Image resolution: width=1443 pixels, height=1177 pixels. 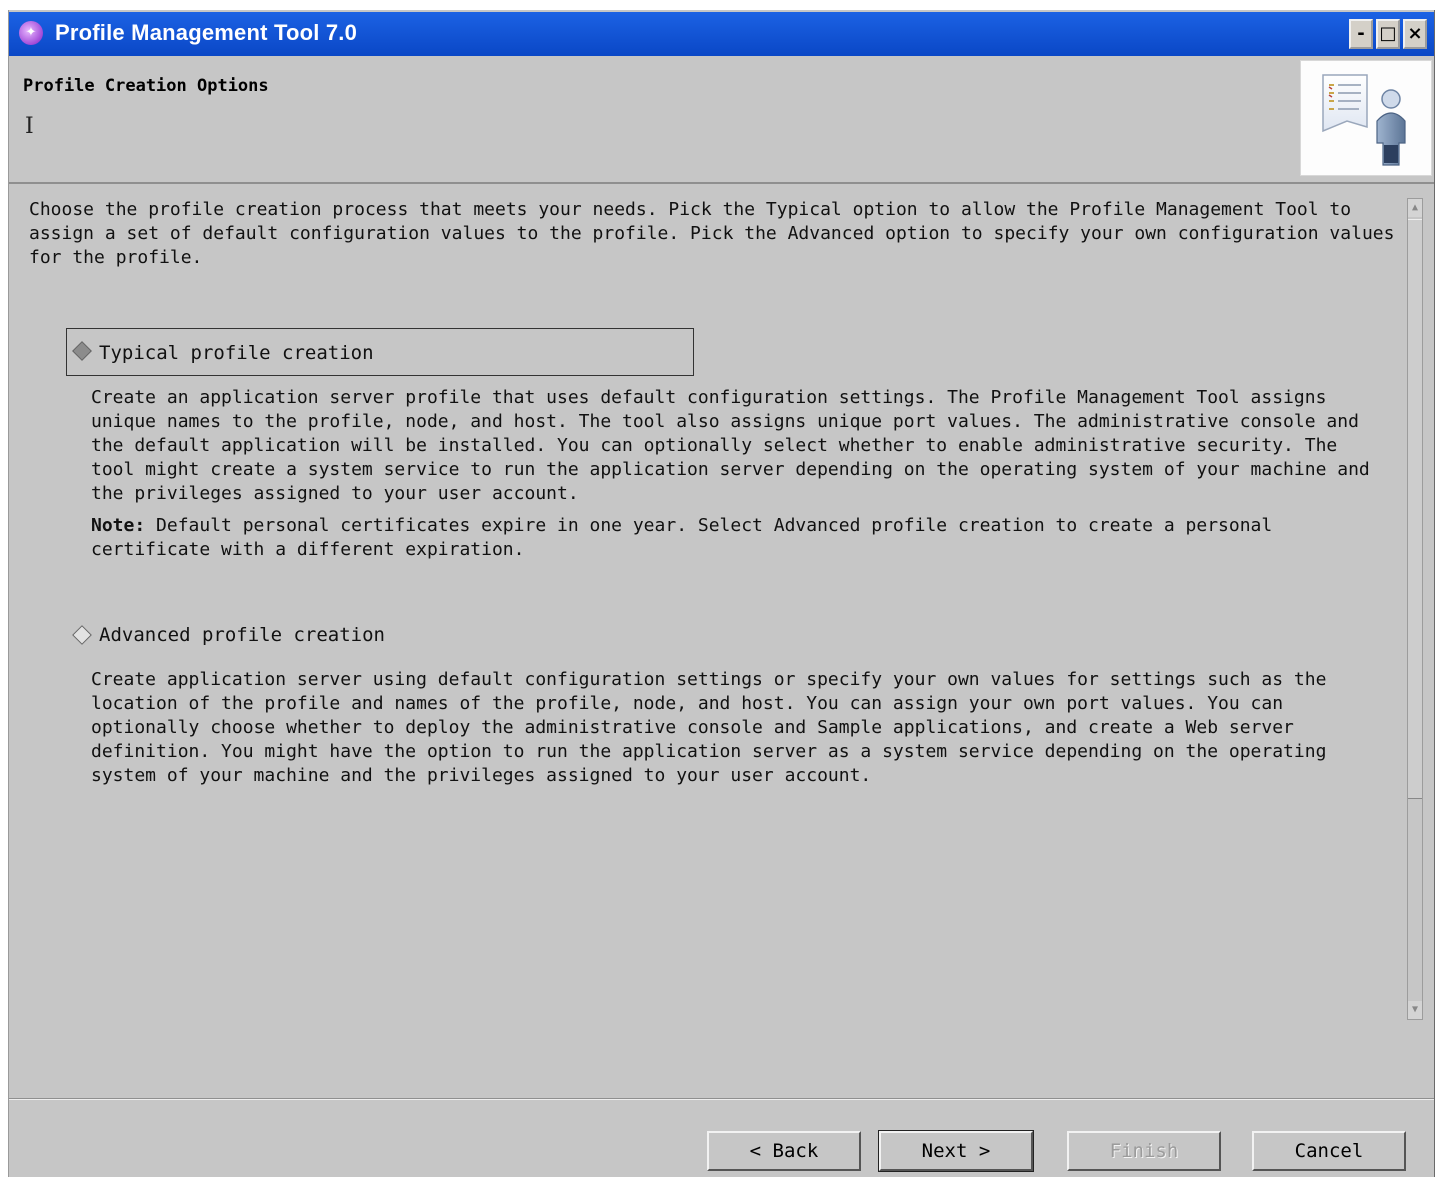 What do you see at coordinates (118, 525) in the screenshot?
I see `note-label: Note:` at bounding box center [118, 525].